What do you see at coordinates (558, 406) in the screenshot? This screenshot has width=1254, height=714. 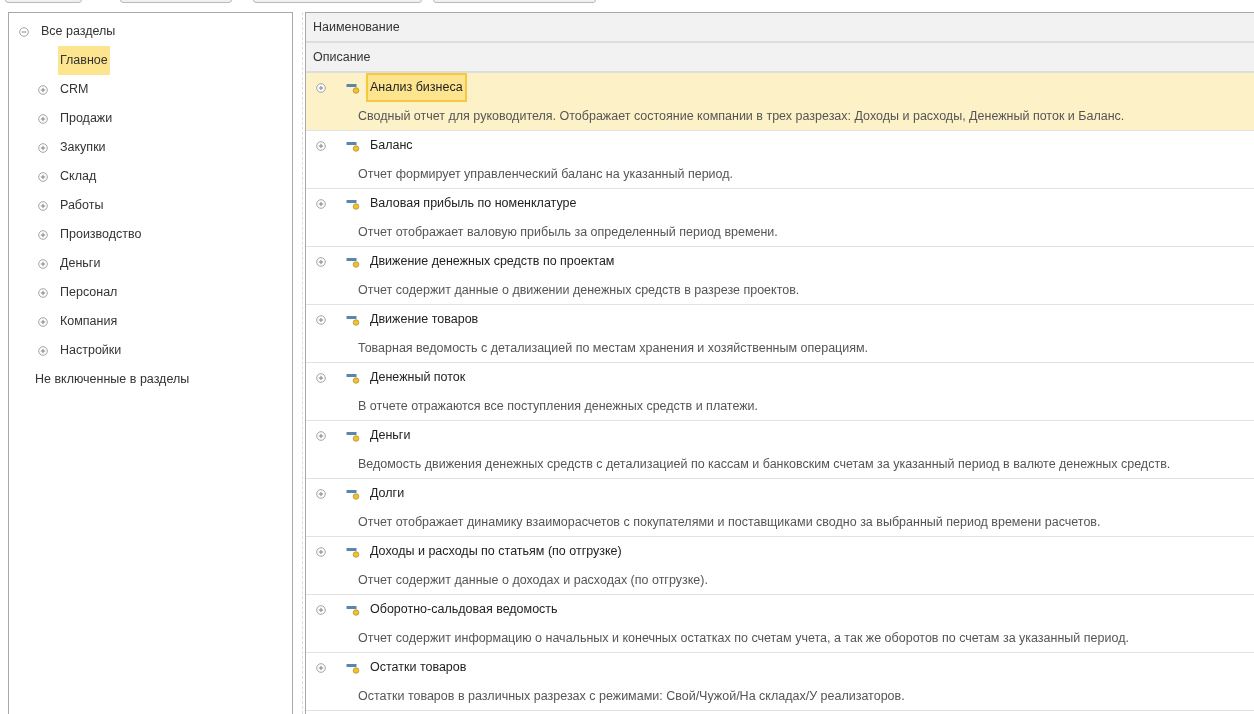 I see `report-description: В отчете отражаются все поступления денежных средств и платежи.` at bounding box center [558, 406].